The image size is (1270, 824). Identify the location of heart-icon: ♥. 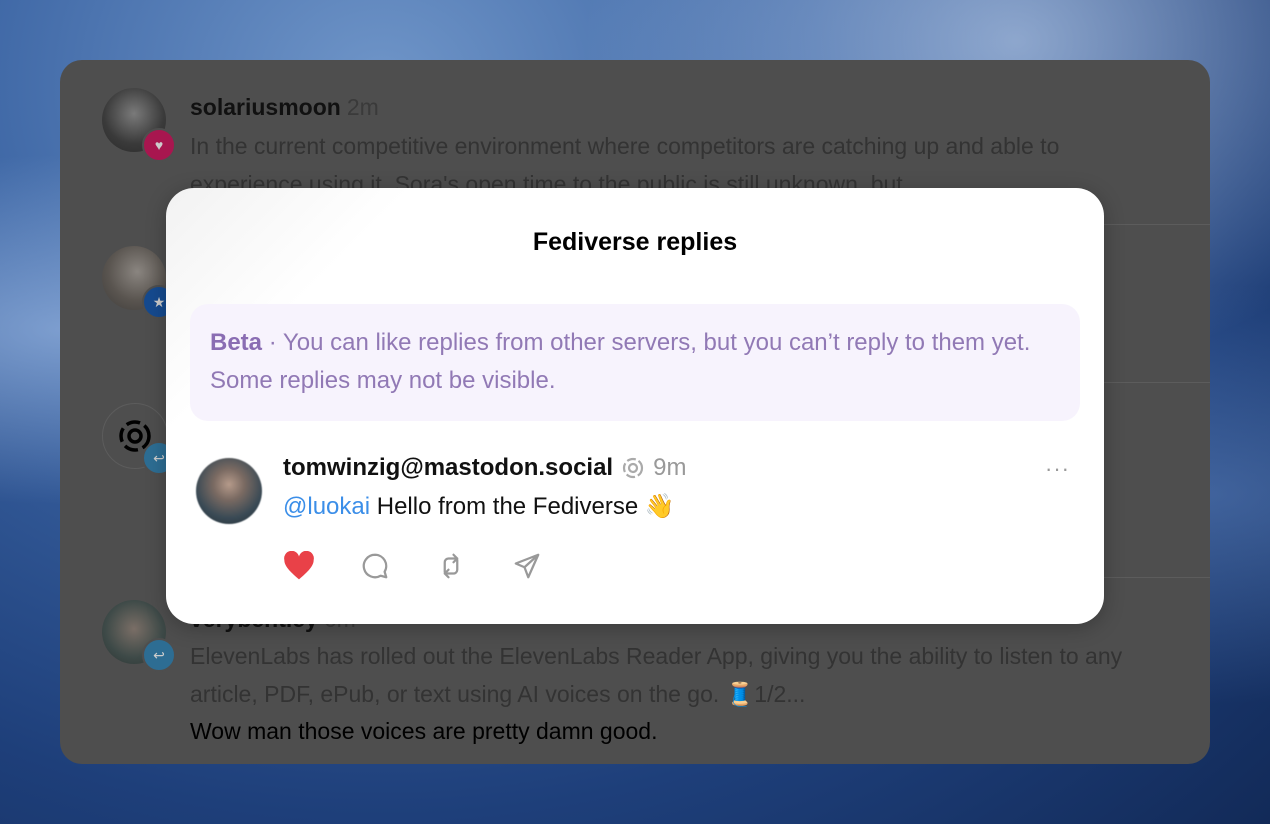
(159, 145).